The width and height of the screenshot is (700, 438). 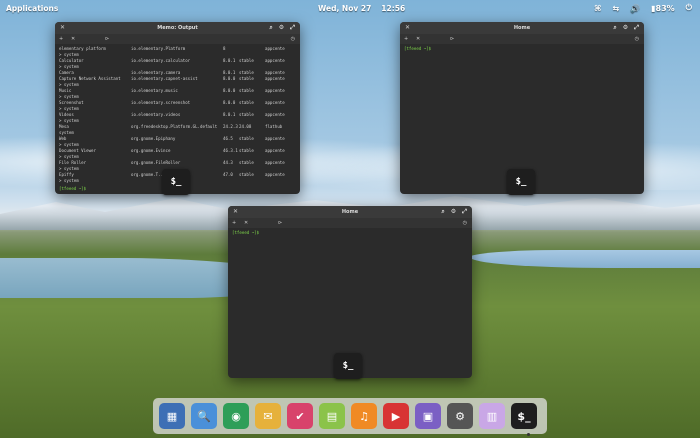 I want to click on system-tray: ⌘ ⇆ 🔊 ▮83% ⏻, so click(x=643, y=8).